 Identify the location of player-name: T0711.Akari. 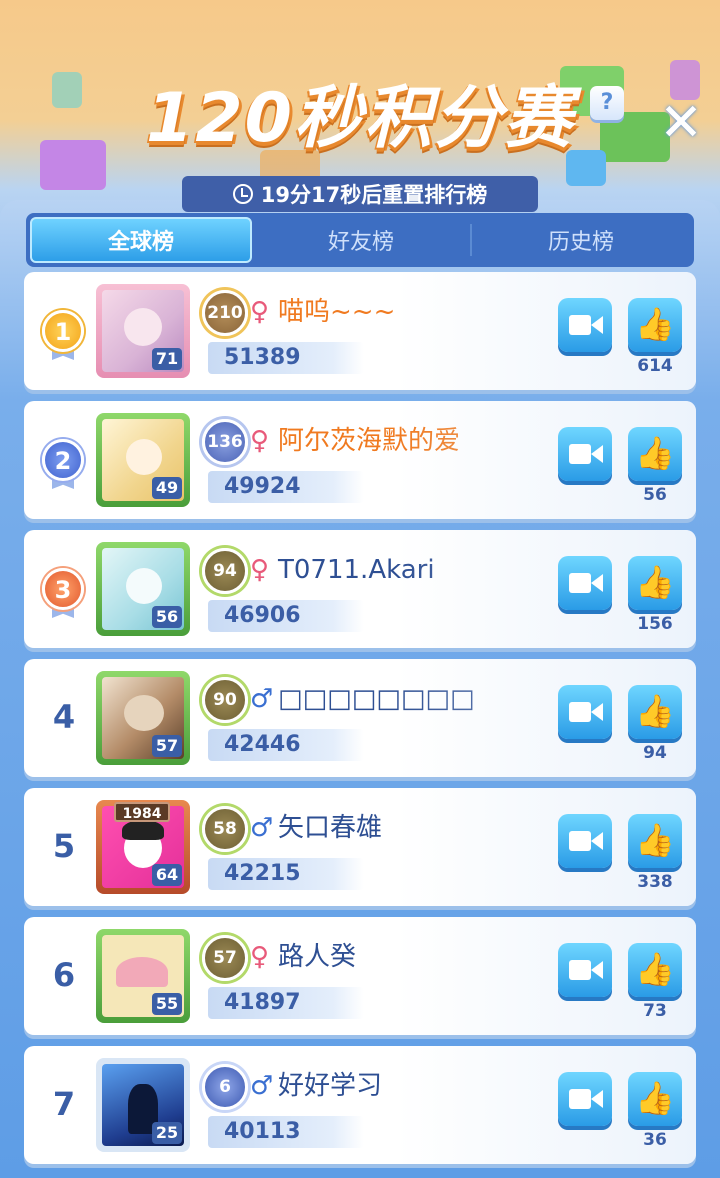
(356, 570).